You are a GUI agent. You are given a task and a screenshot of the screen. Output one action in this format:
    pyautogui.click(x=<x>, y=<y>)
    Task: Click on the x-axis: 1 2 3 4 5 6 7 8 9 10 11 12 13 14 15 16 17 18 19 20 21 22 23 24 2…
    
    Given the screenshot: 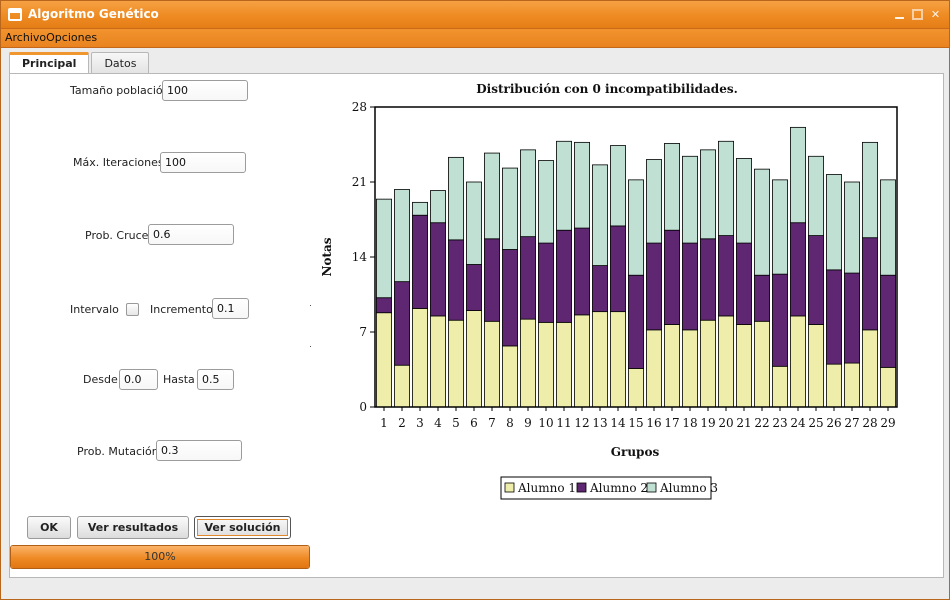 What is the action you would take?
    pyautogui.click(x=638, y=418)
    